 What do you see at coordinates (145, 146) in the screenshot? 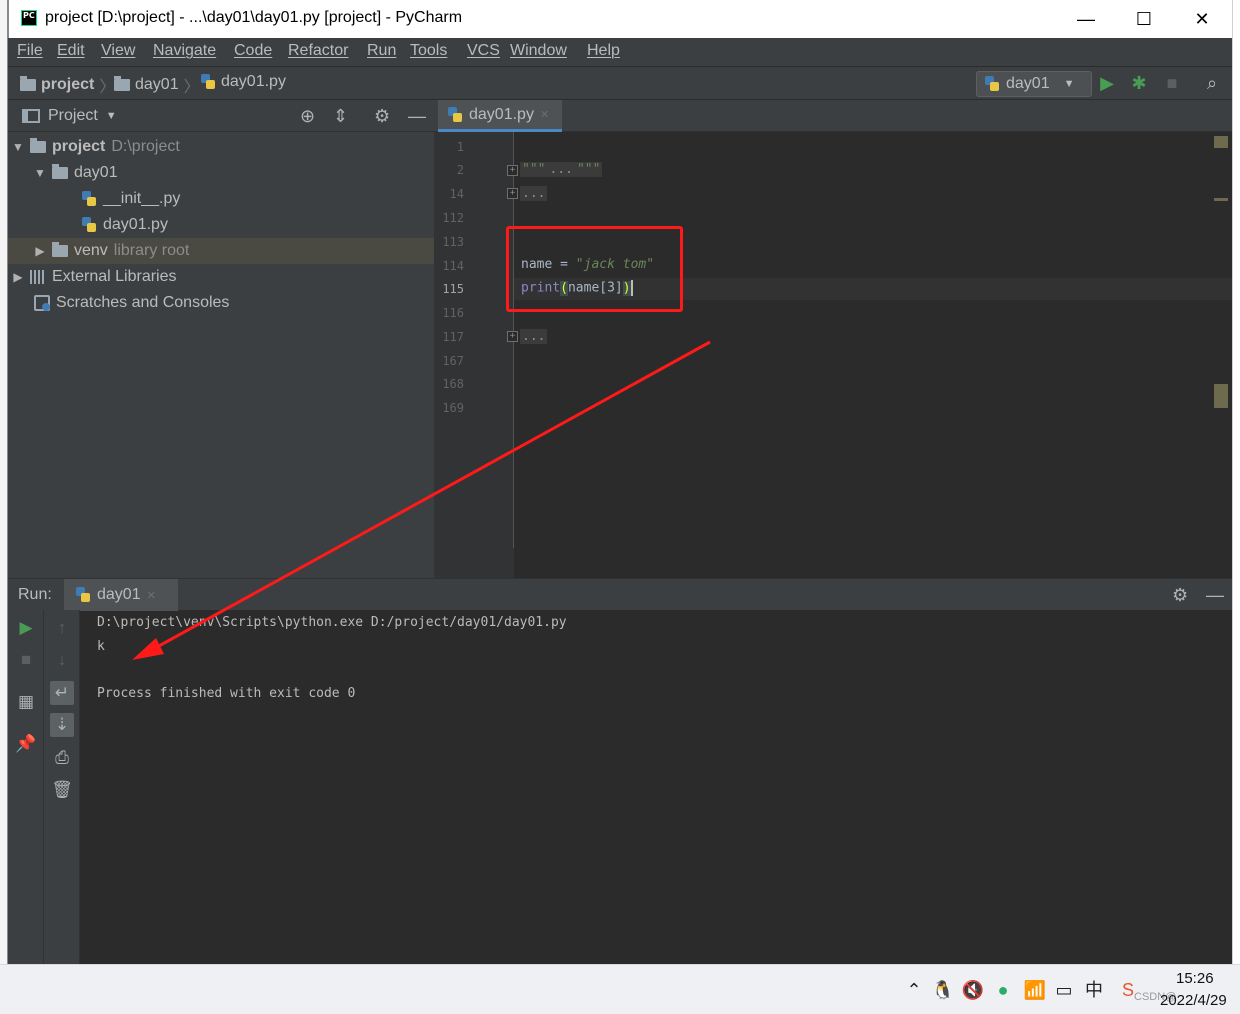
I see `tree-root-path: D:\project` at bounding box center [145, 146].